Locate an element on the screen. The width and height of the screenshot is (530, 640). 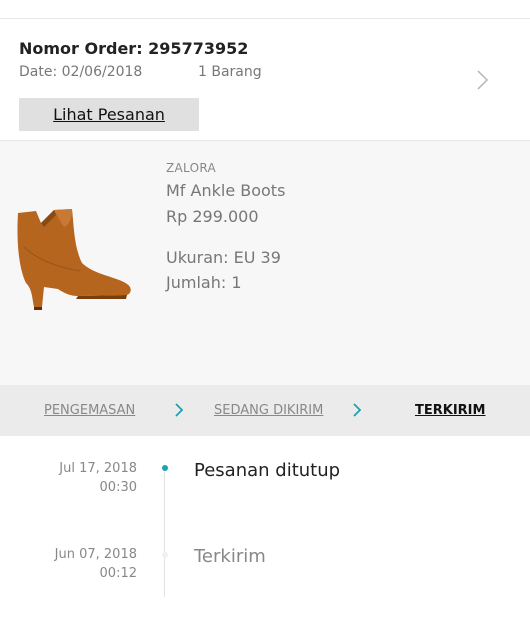
product-brand: ZALORA is located at coordinates (191, 168).